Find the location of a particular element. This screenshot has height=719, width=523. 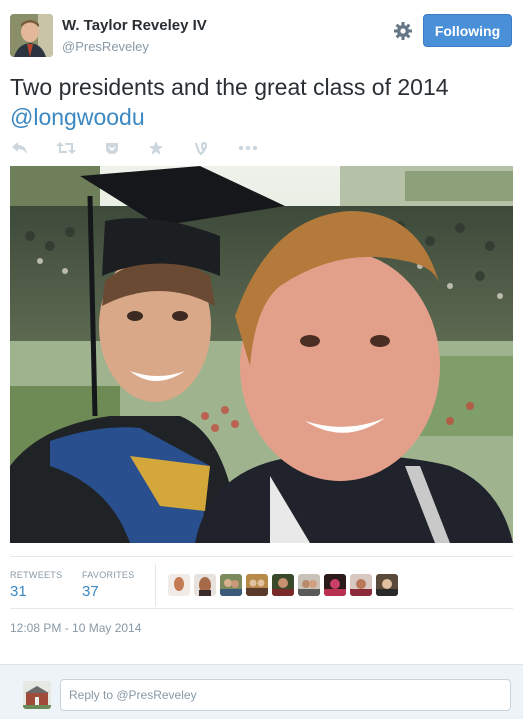

vine-icon is located at coordinates (201, 149).